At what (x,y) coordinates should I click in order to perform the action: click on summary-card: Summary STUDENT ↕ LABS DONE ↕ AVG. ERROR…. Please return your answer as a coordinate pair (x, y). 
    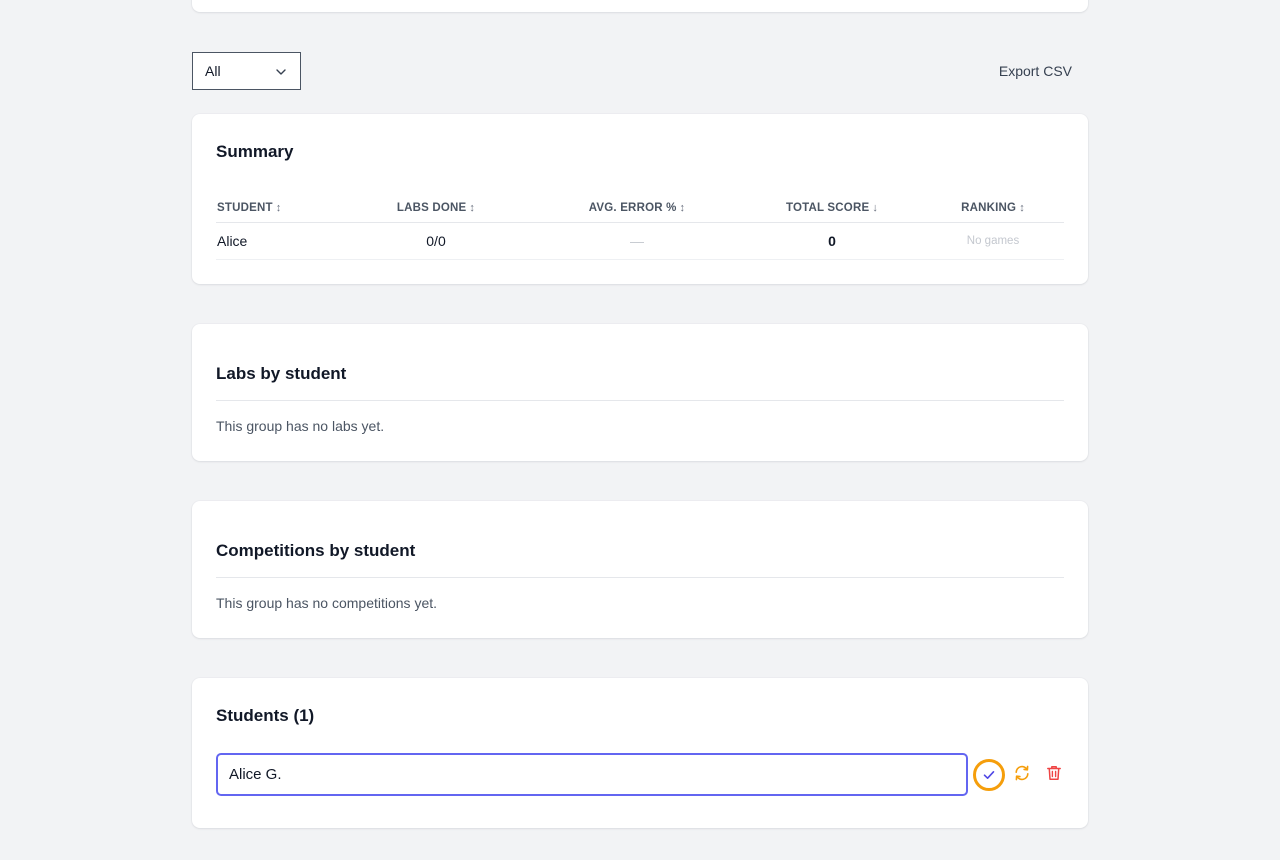
    Looking at the image, I should click on (640, 199).